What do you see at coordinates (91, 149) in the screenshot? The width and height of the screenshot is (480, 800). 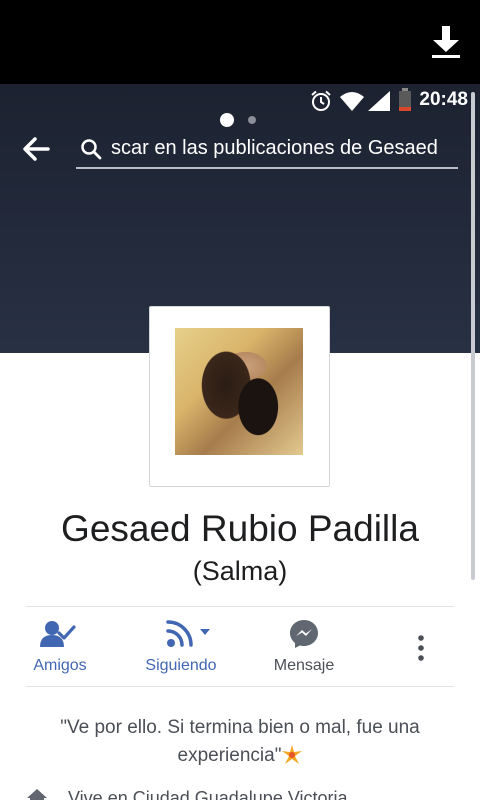 I see `search-icon` at bounding box center [91, 149].